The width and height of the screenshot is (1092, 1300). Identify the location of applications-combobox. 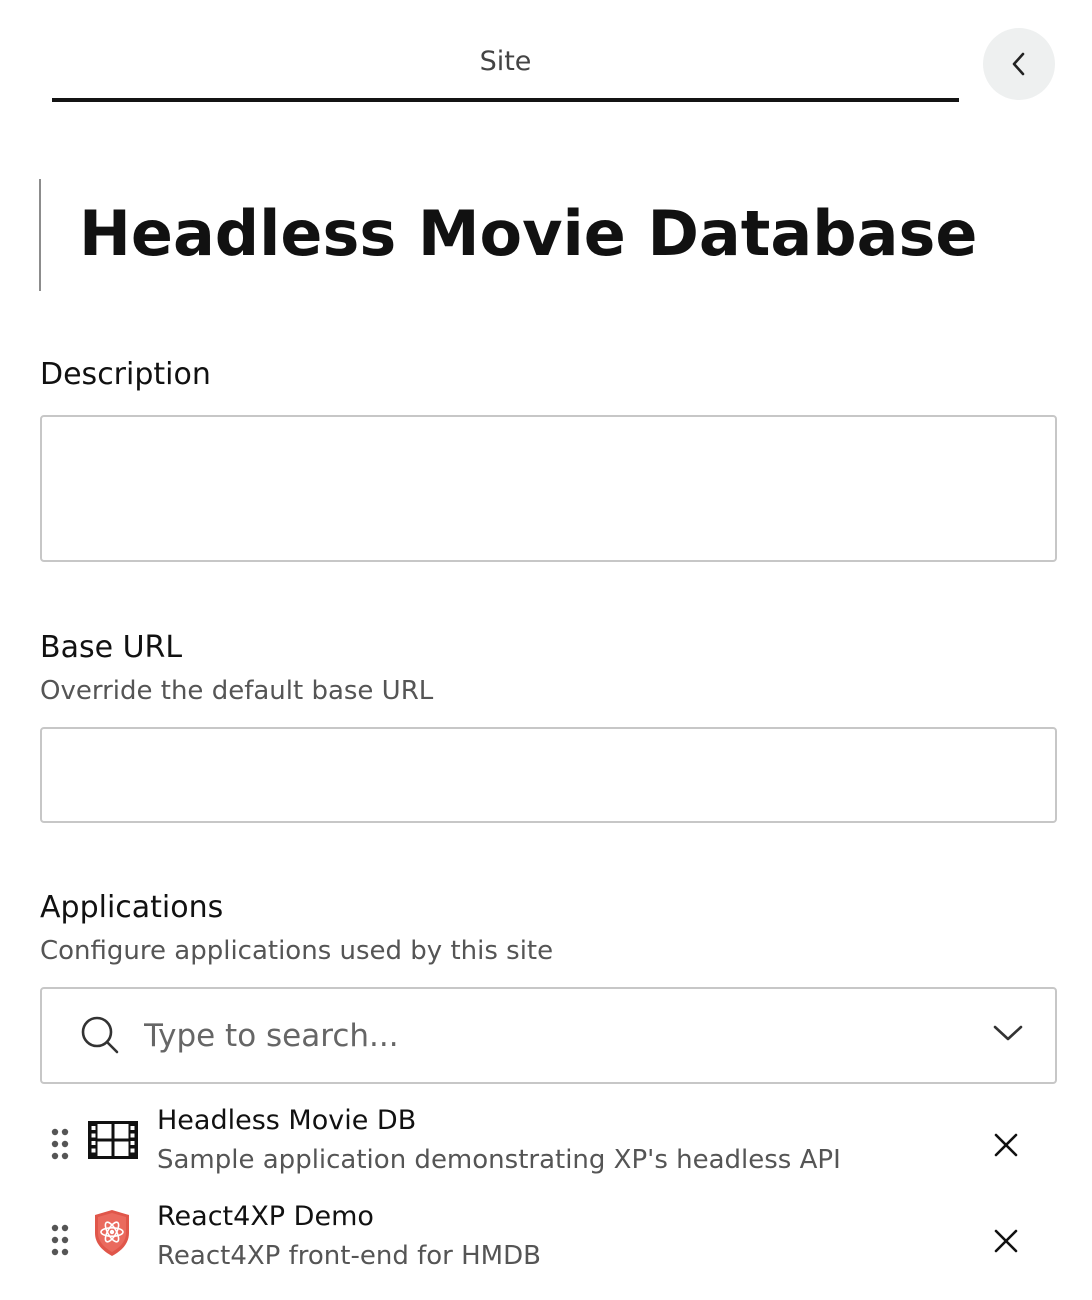
(548, 1035).